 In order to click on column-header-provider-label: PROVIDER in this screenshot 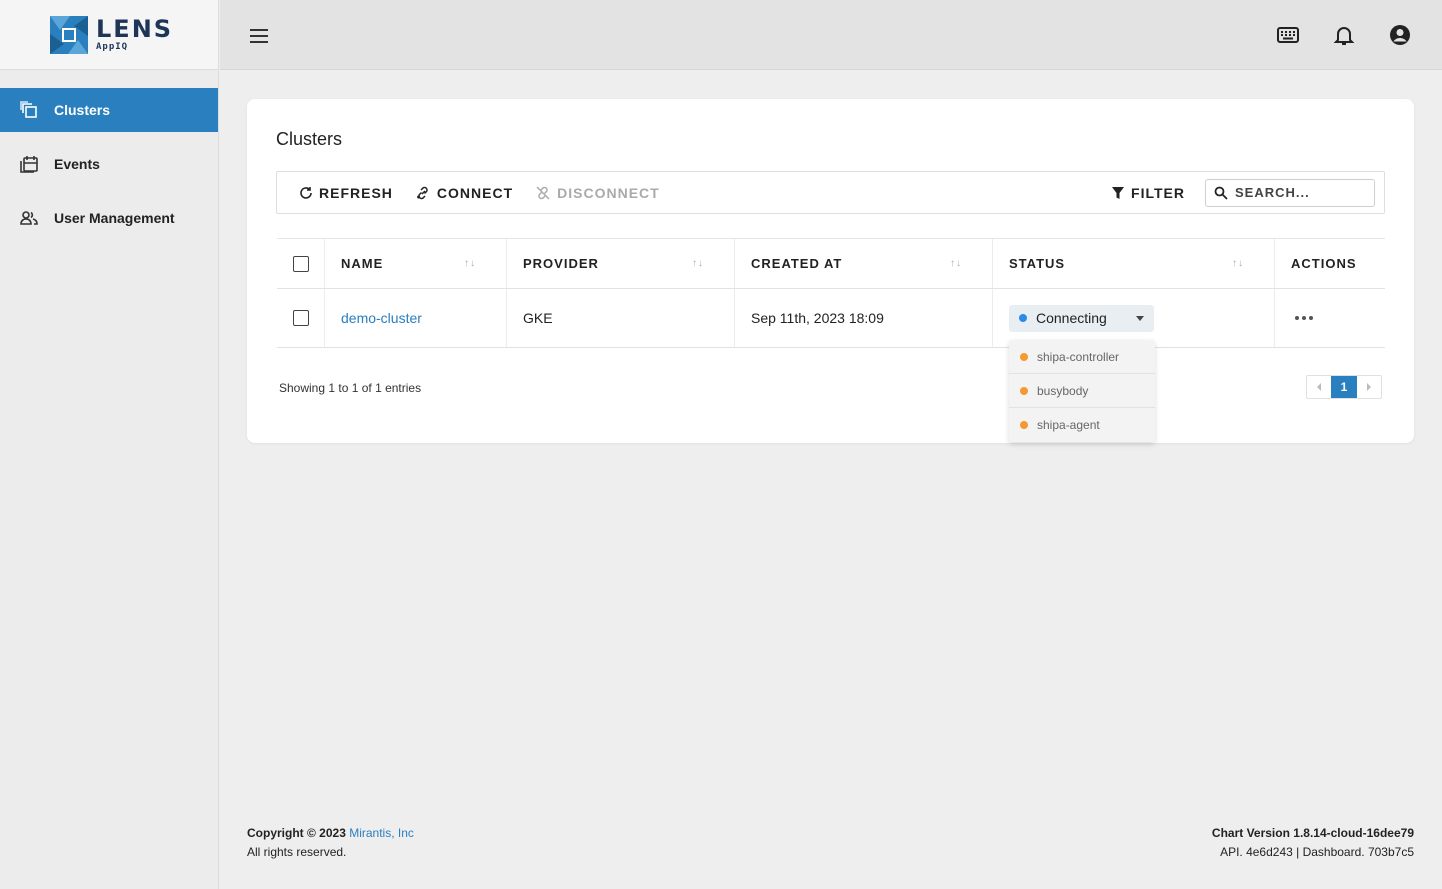, I will do `click(561, 263)`.